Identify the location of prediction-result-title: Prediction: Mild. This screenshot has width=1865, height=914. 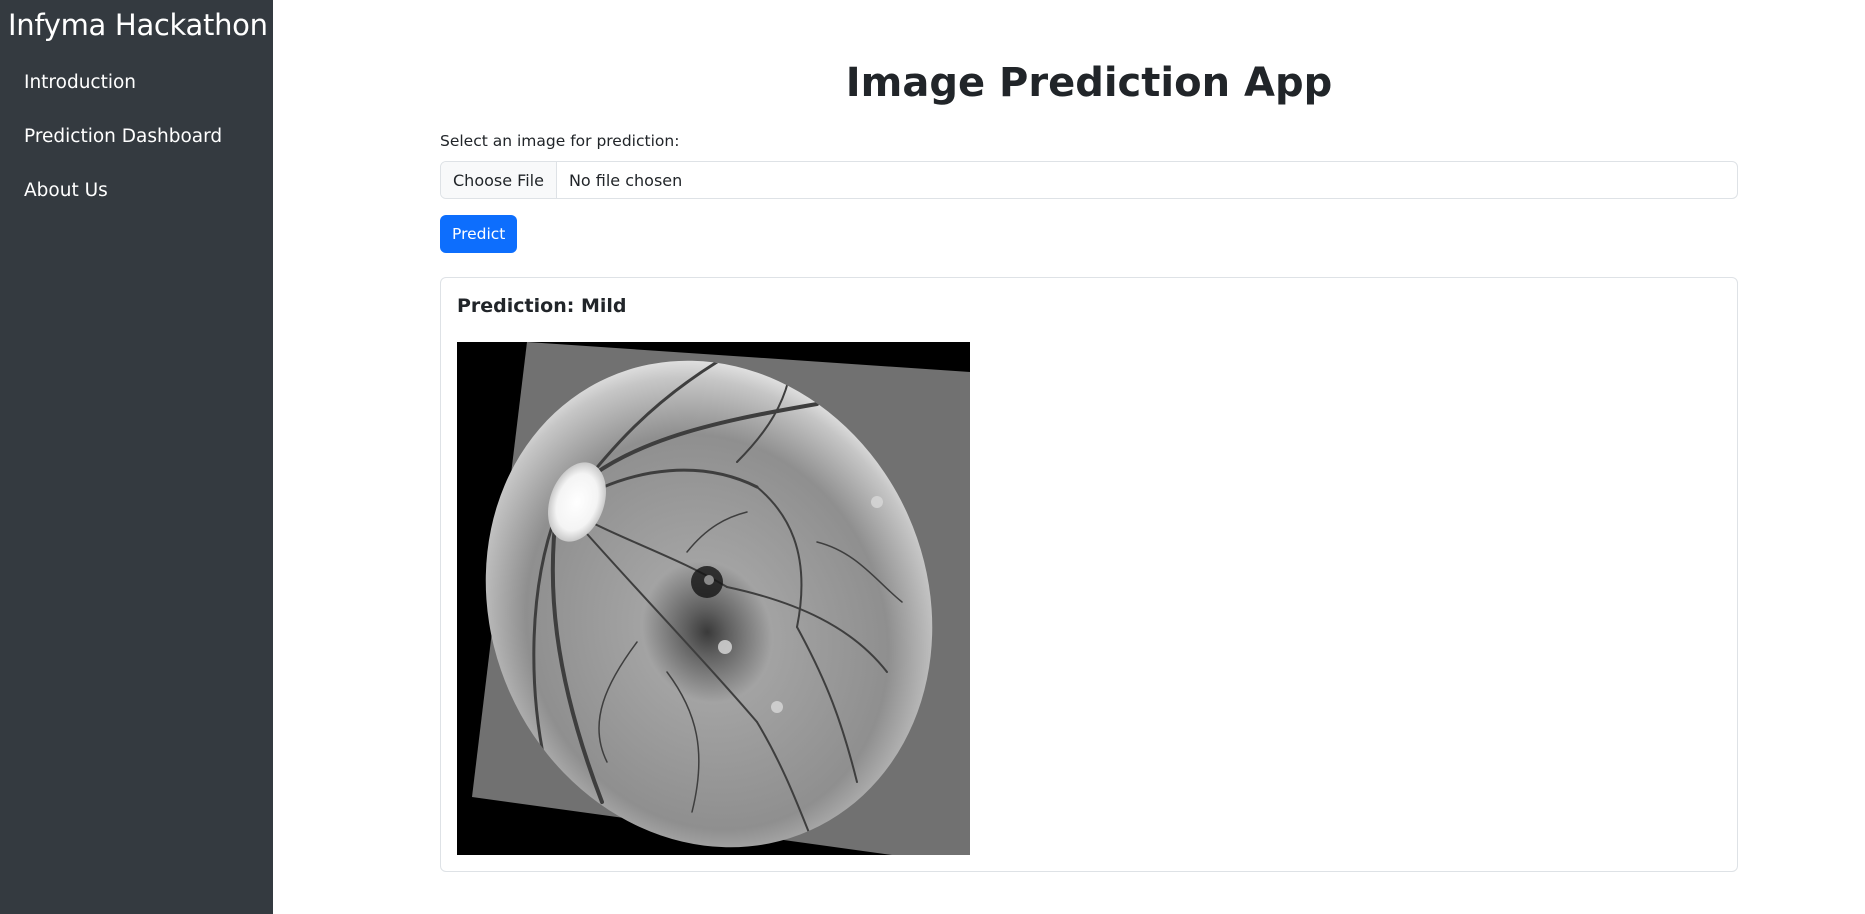
(542, 306).